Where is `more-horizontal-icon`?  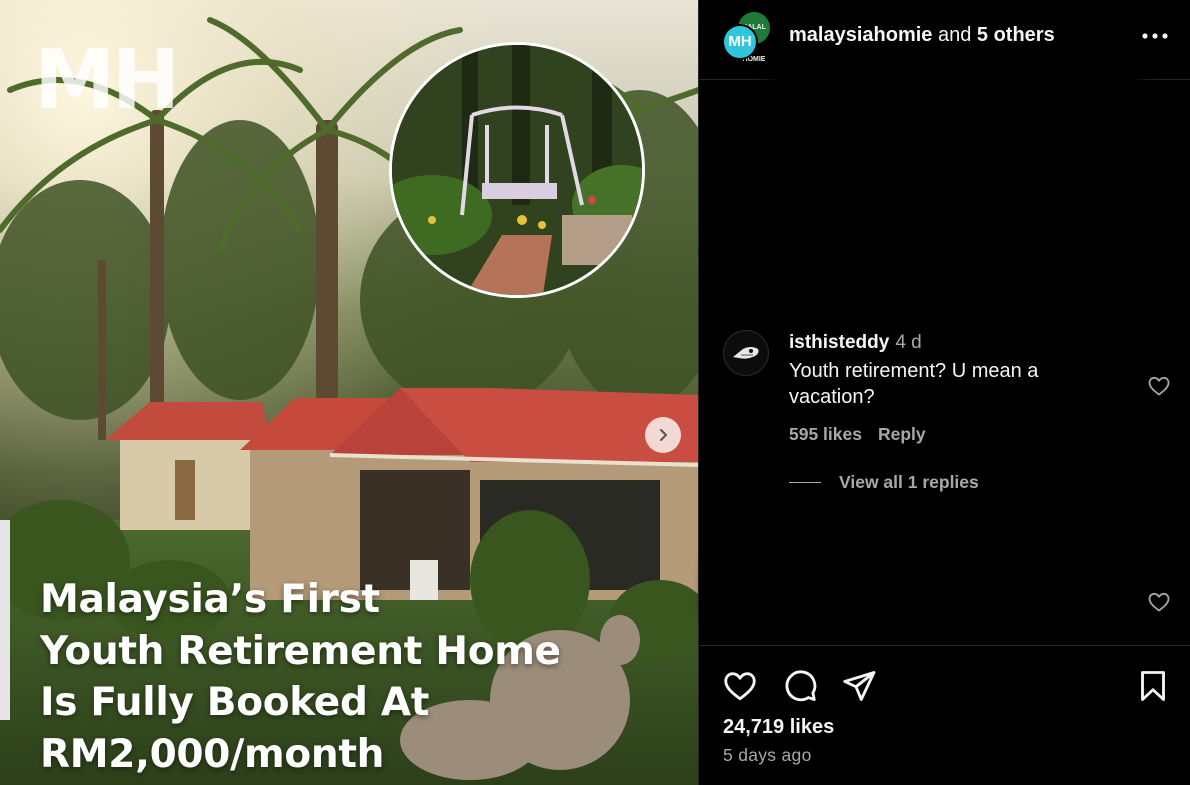 more-horizontal-icon is located at coordinates (1155, 36).